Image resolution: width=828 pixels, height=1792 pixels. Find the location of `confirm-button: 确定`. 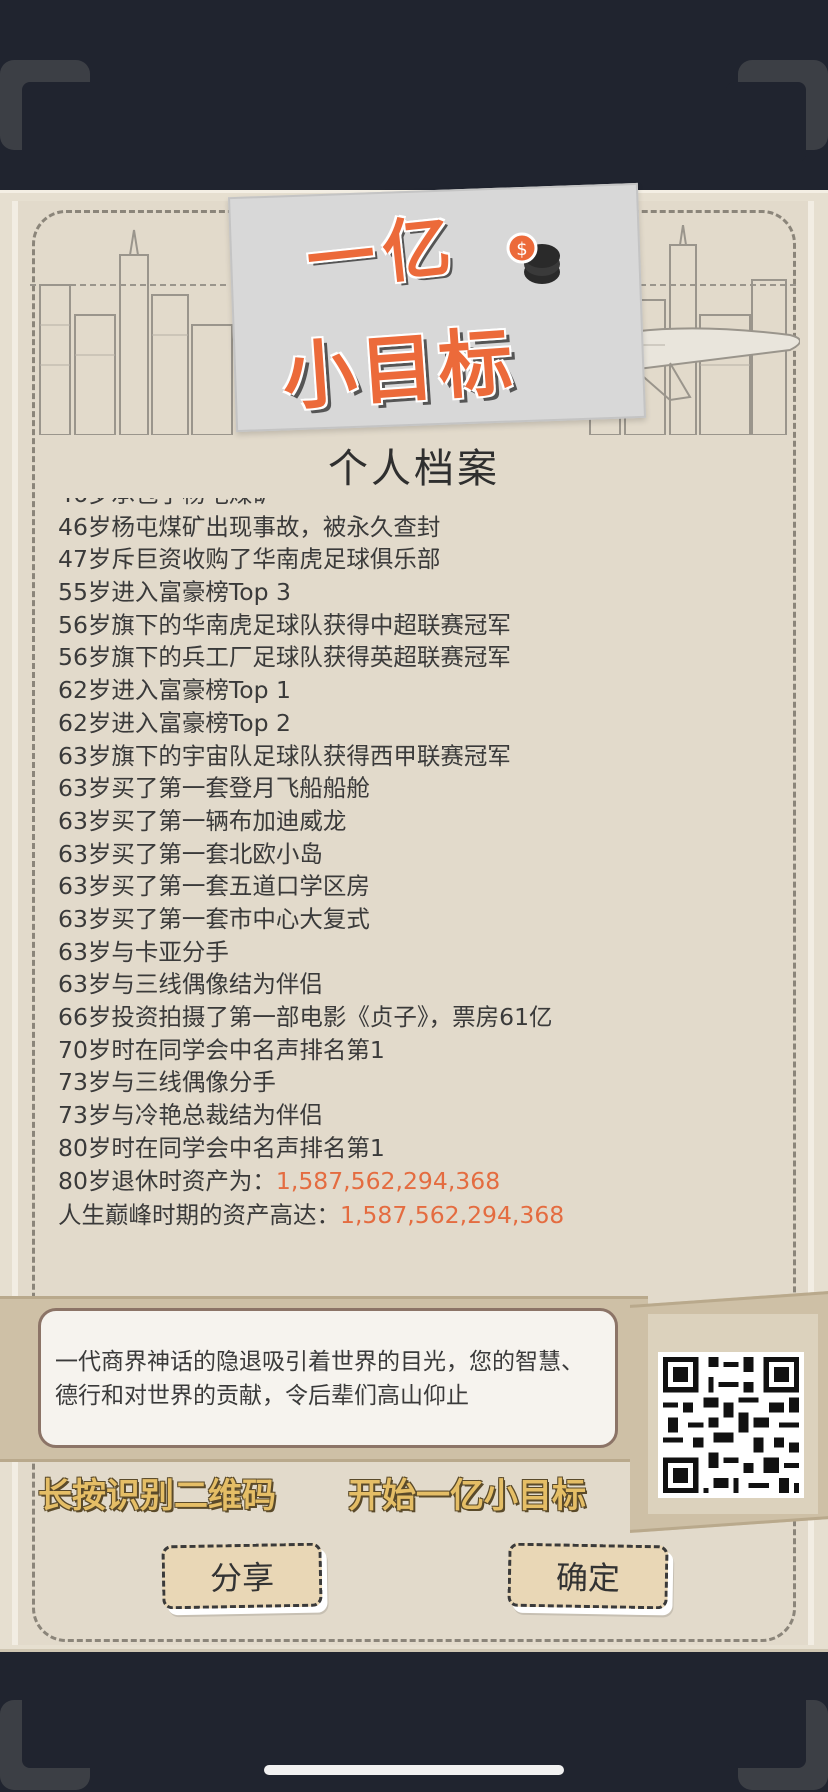

confirm-button: 确定 is located at coordinates (588, 1576).